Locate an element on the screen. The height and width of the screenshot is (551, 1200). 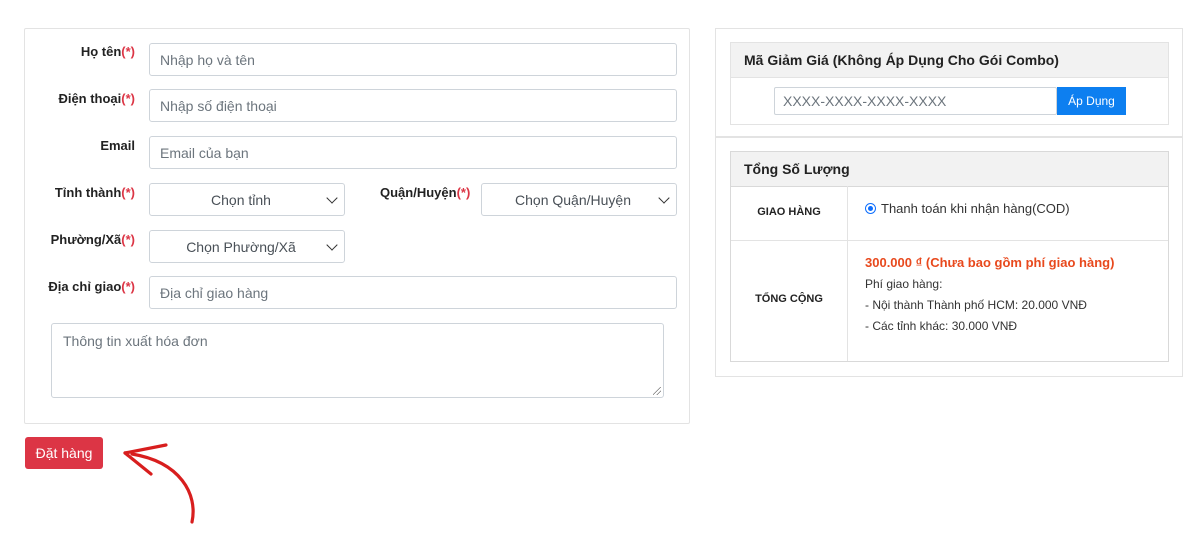
name-placeholder: Nhập họ và tên is located at coordinates (207, 59).